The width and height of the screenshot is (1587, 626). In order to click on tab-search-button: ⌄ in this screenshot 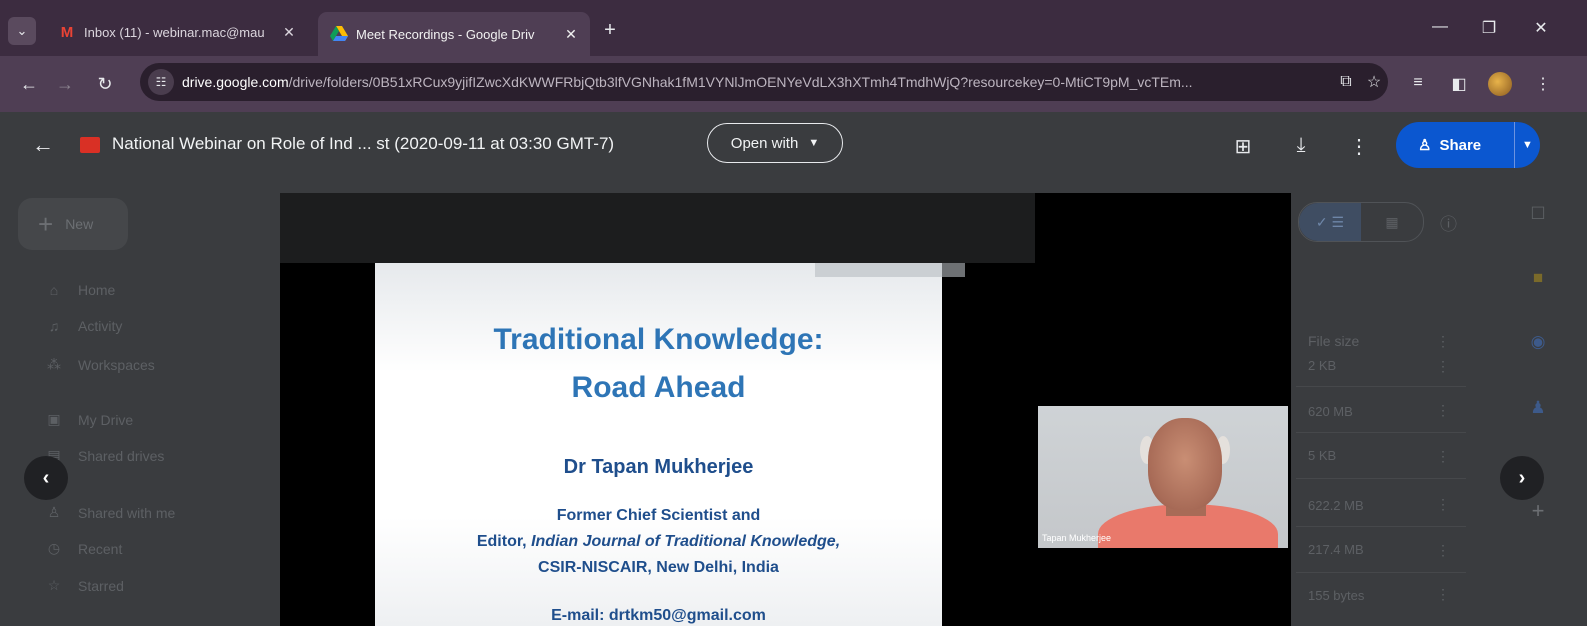, I will do `click(22, 31)`.